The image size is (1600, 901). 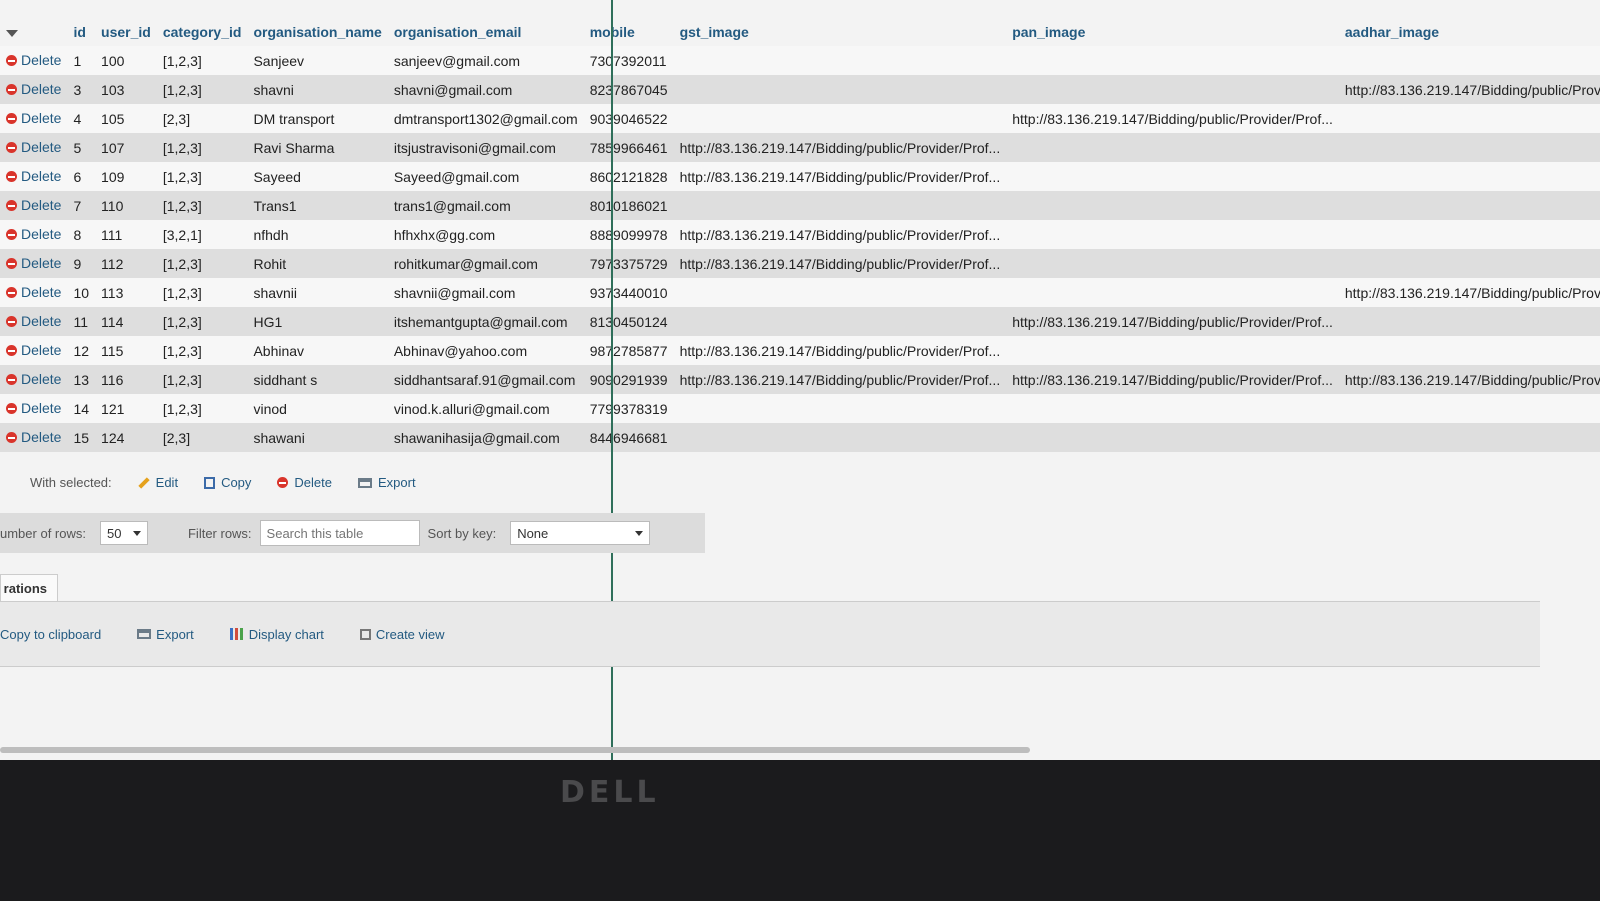 I want to click on bulk-copy-button: Copy, so click(x=227, y=482).